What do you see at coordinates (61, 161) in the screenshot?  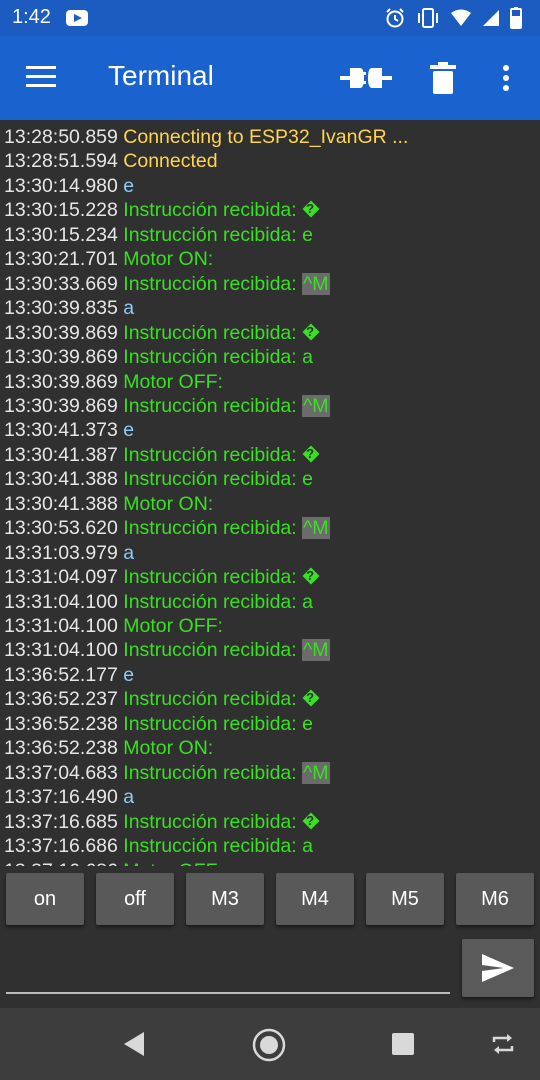 I see `line-timestamp: 13:28:51.594` at bounding box center [61, 161].